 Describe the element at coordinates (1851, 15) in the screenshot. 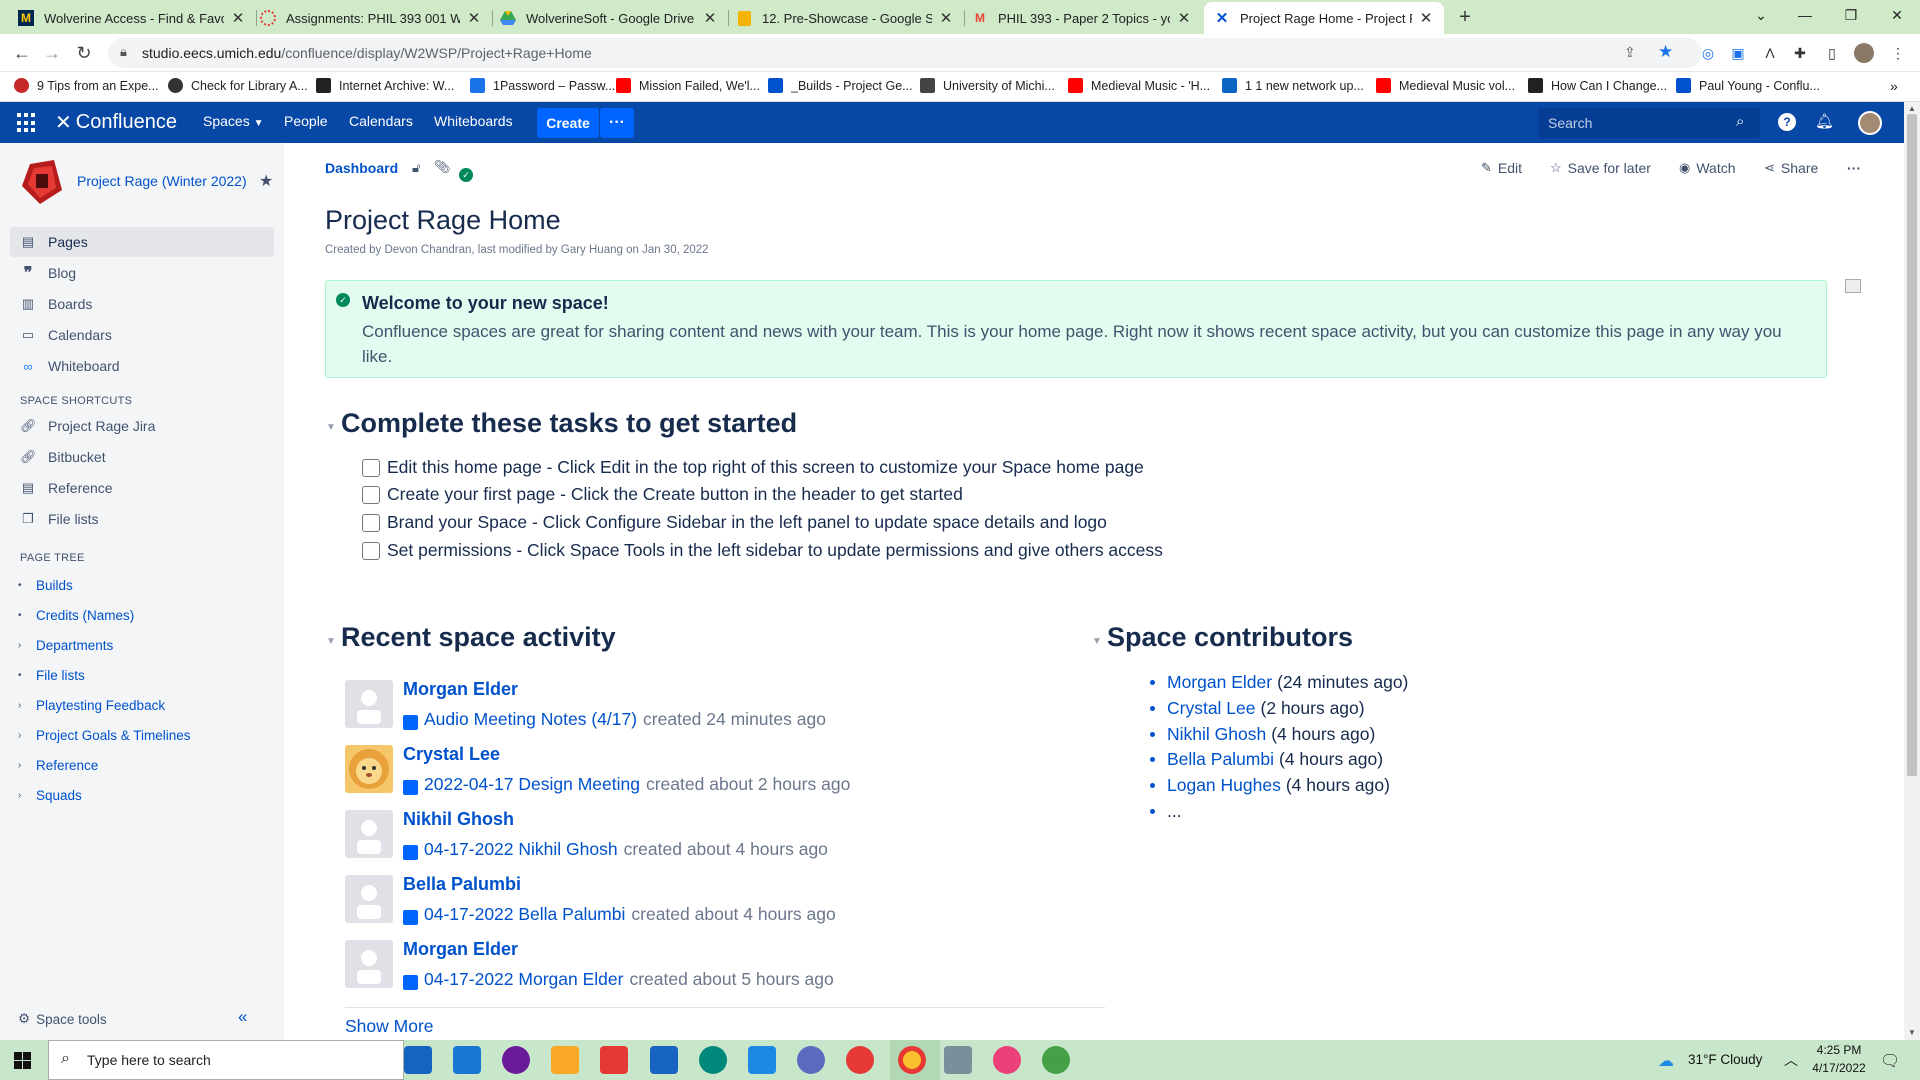

I see `restore-button: ❐` at that location.